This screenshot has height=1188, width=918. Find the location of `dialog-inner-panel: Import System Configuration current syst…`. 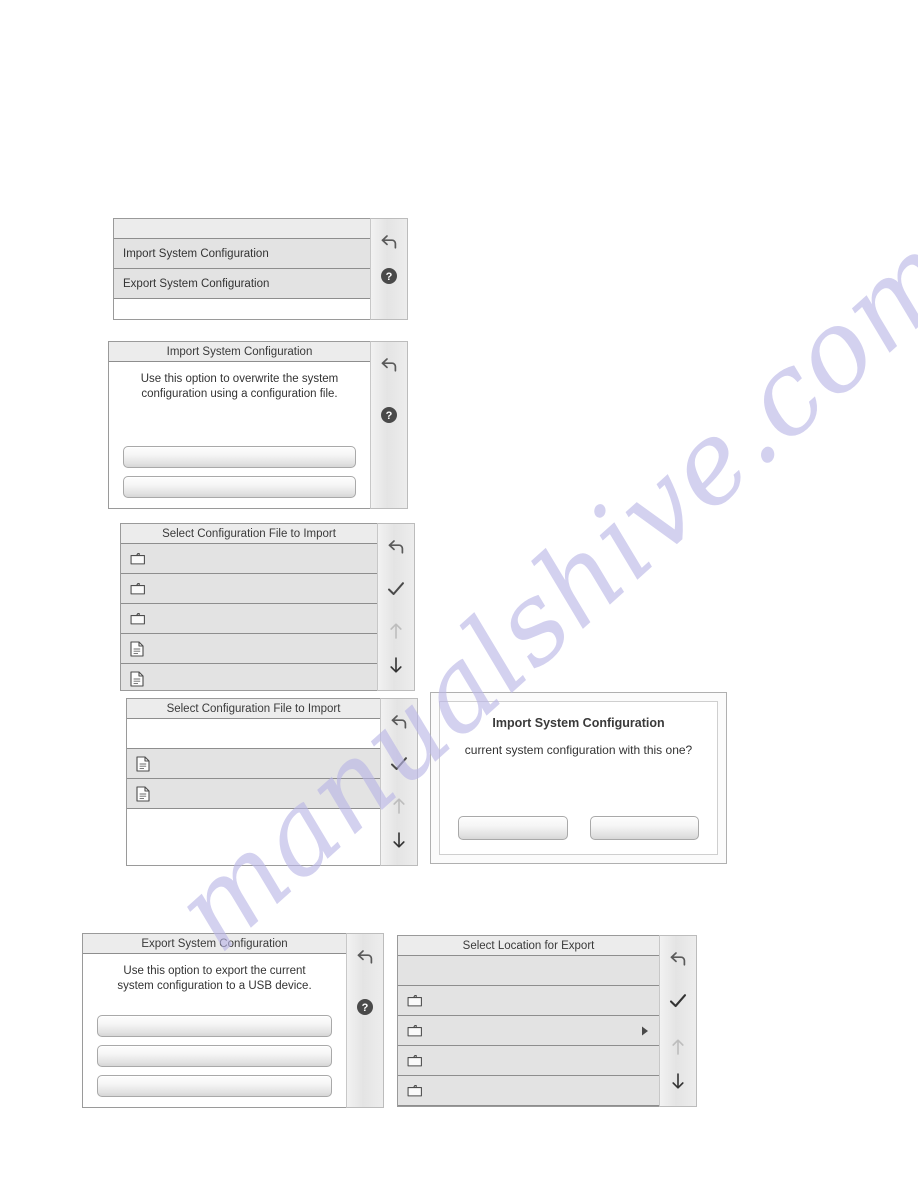

dialog-inner-panel: Import System Configuration current syst… is located at coordinates (578, 778).